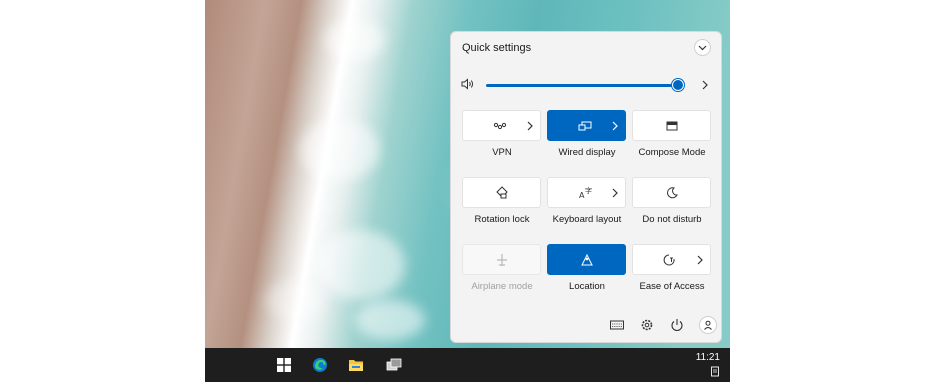 The width and height of the screenshot is (941, 382). I want to click on volume-slider-track, so click(582, 85).